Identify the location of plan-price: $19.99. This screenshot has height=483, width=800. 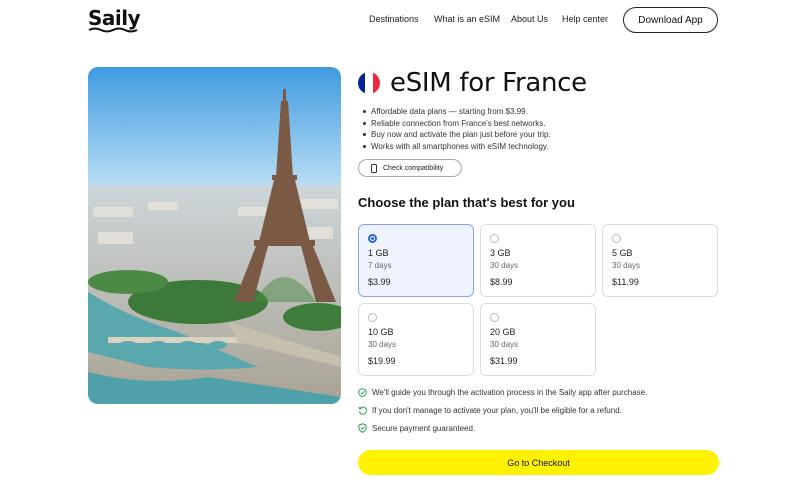
(382, 361).